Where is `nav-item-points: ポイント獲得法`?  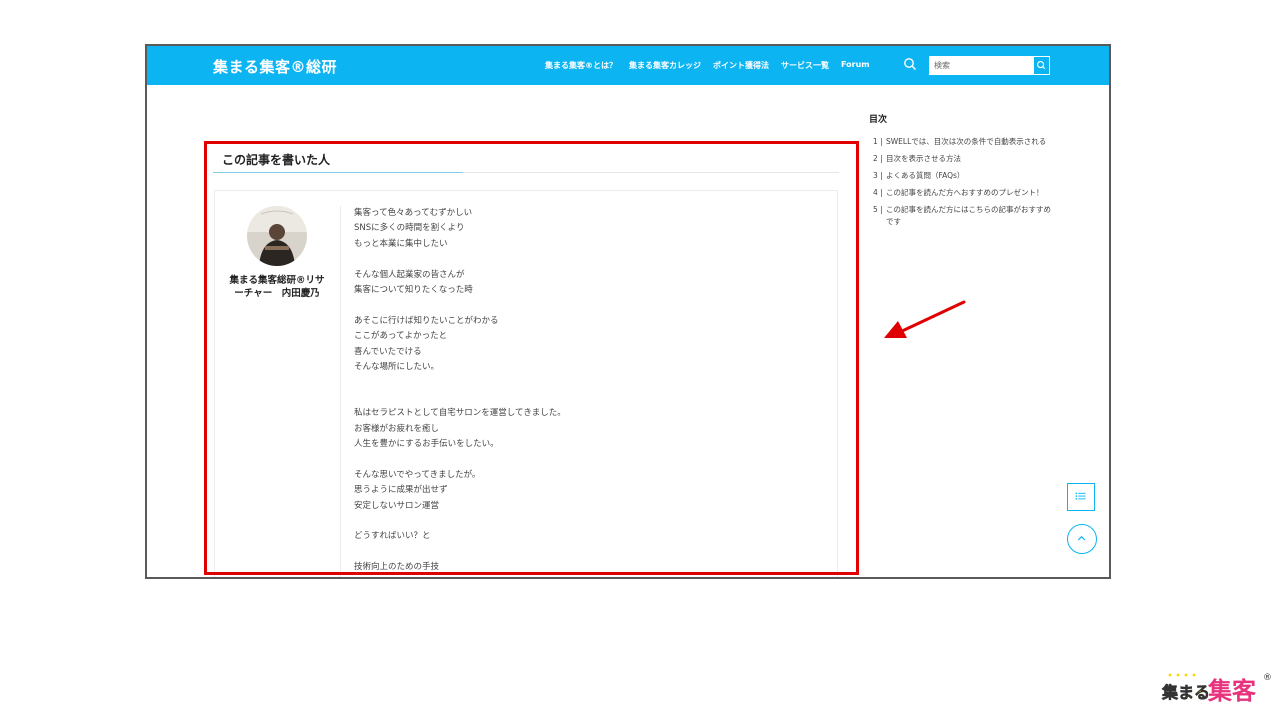 nav-item-points: ポイント獲得法 is located at coordinates (741, 65).